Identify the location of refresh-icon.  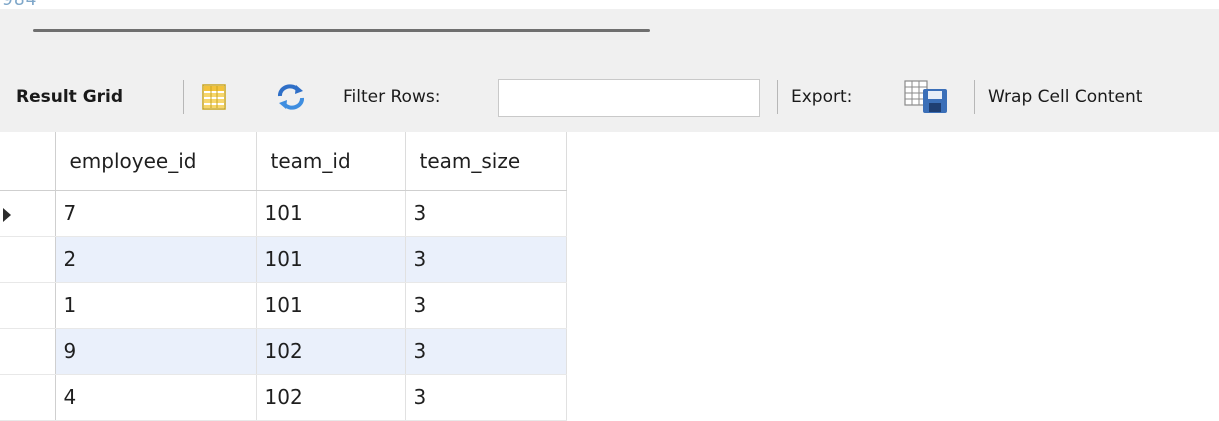
(291, 97).